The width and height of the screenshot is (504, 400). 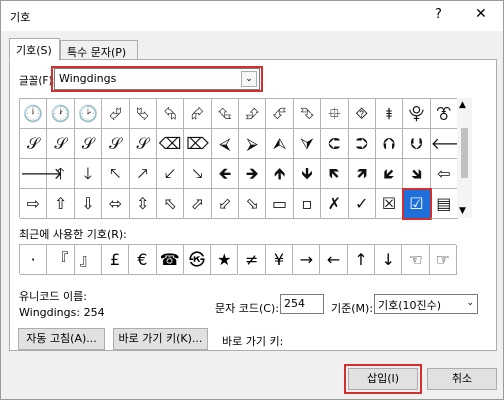 I want to click on symbol-cell: ⬄, so click(x=116, y=204).